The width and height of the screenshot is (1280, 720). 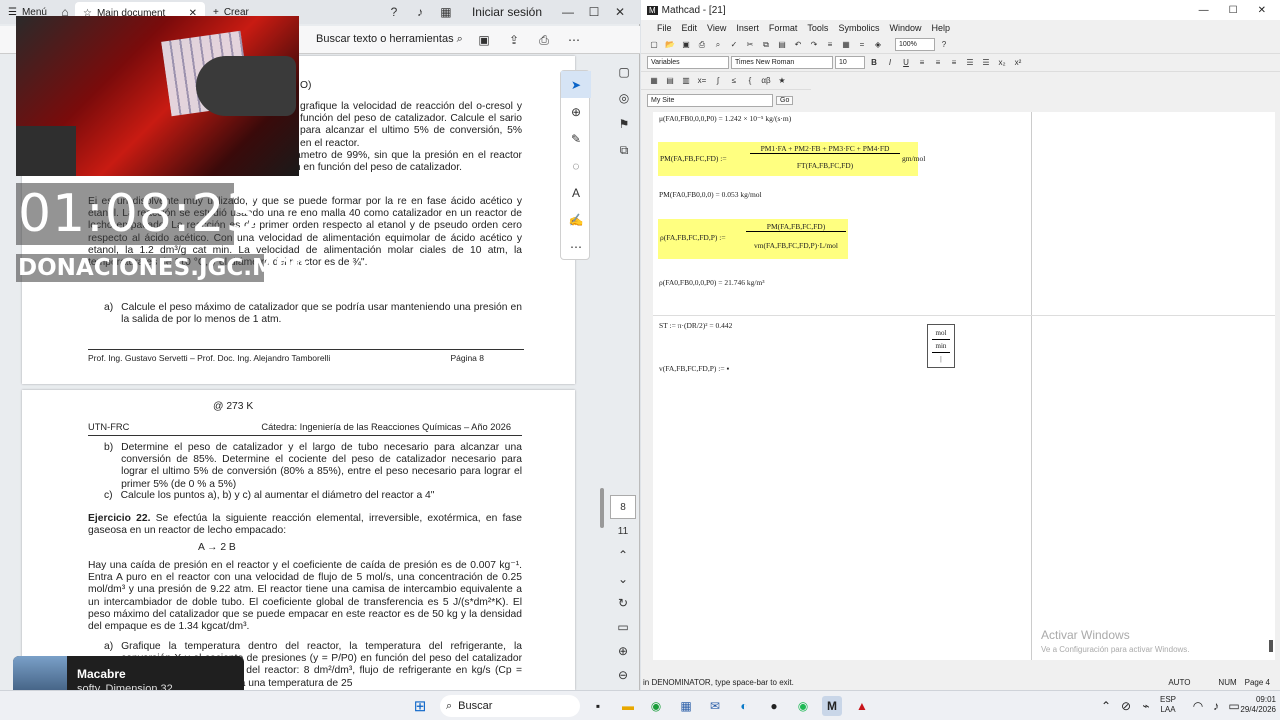 I want to click on file-explorer-icon: ▬, so click(x=628, y=706).